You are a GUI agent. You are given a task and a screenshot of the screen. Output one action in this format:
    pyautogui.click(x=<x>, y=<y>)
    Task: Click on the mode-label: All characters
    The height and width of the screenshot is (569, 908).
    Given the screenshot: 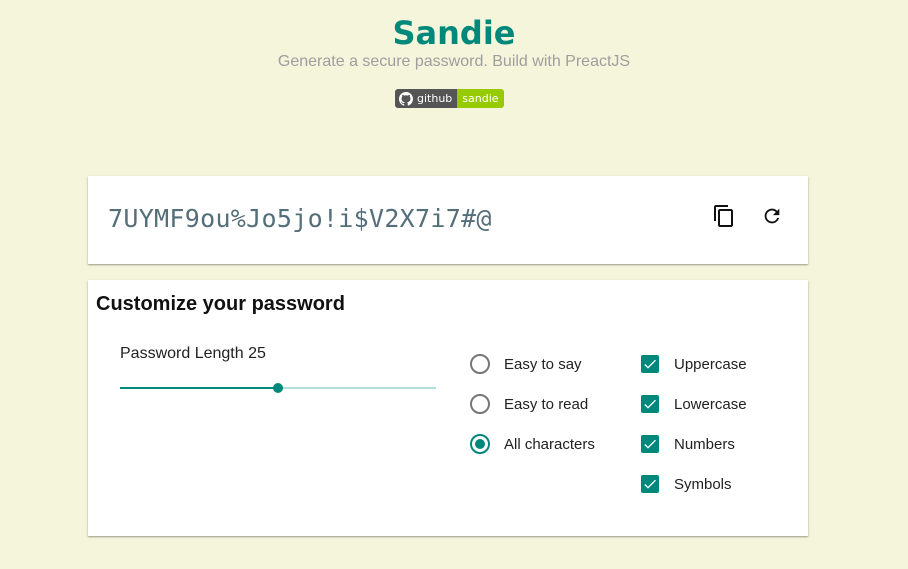 What is the action you would take?
    pyautogui.click(x=549, y=444)
    